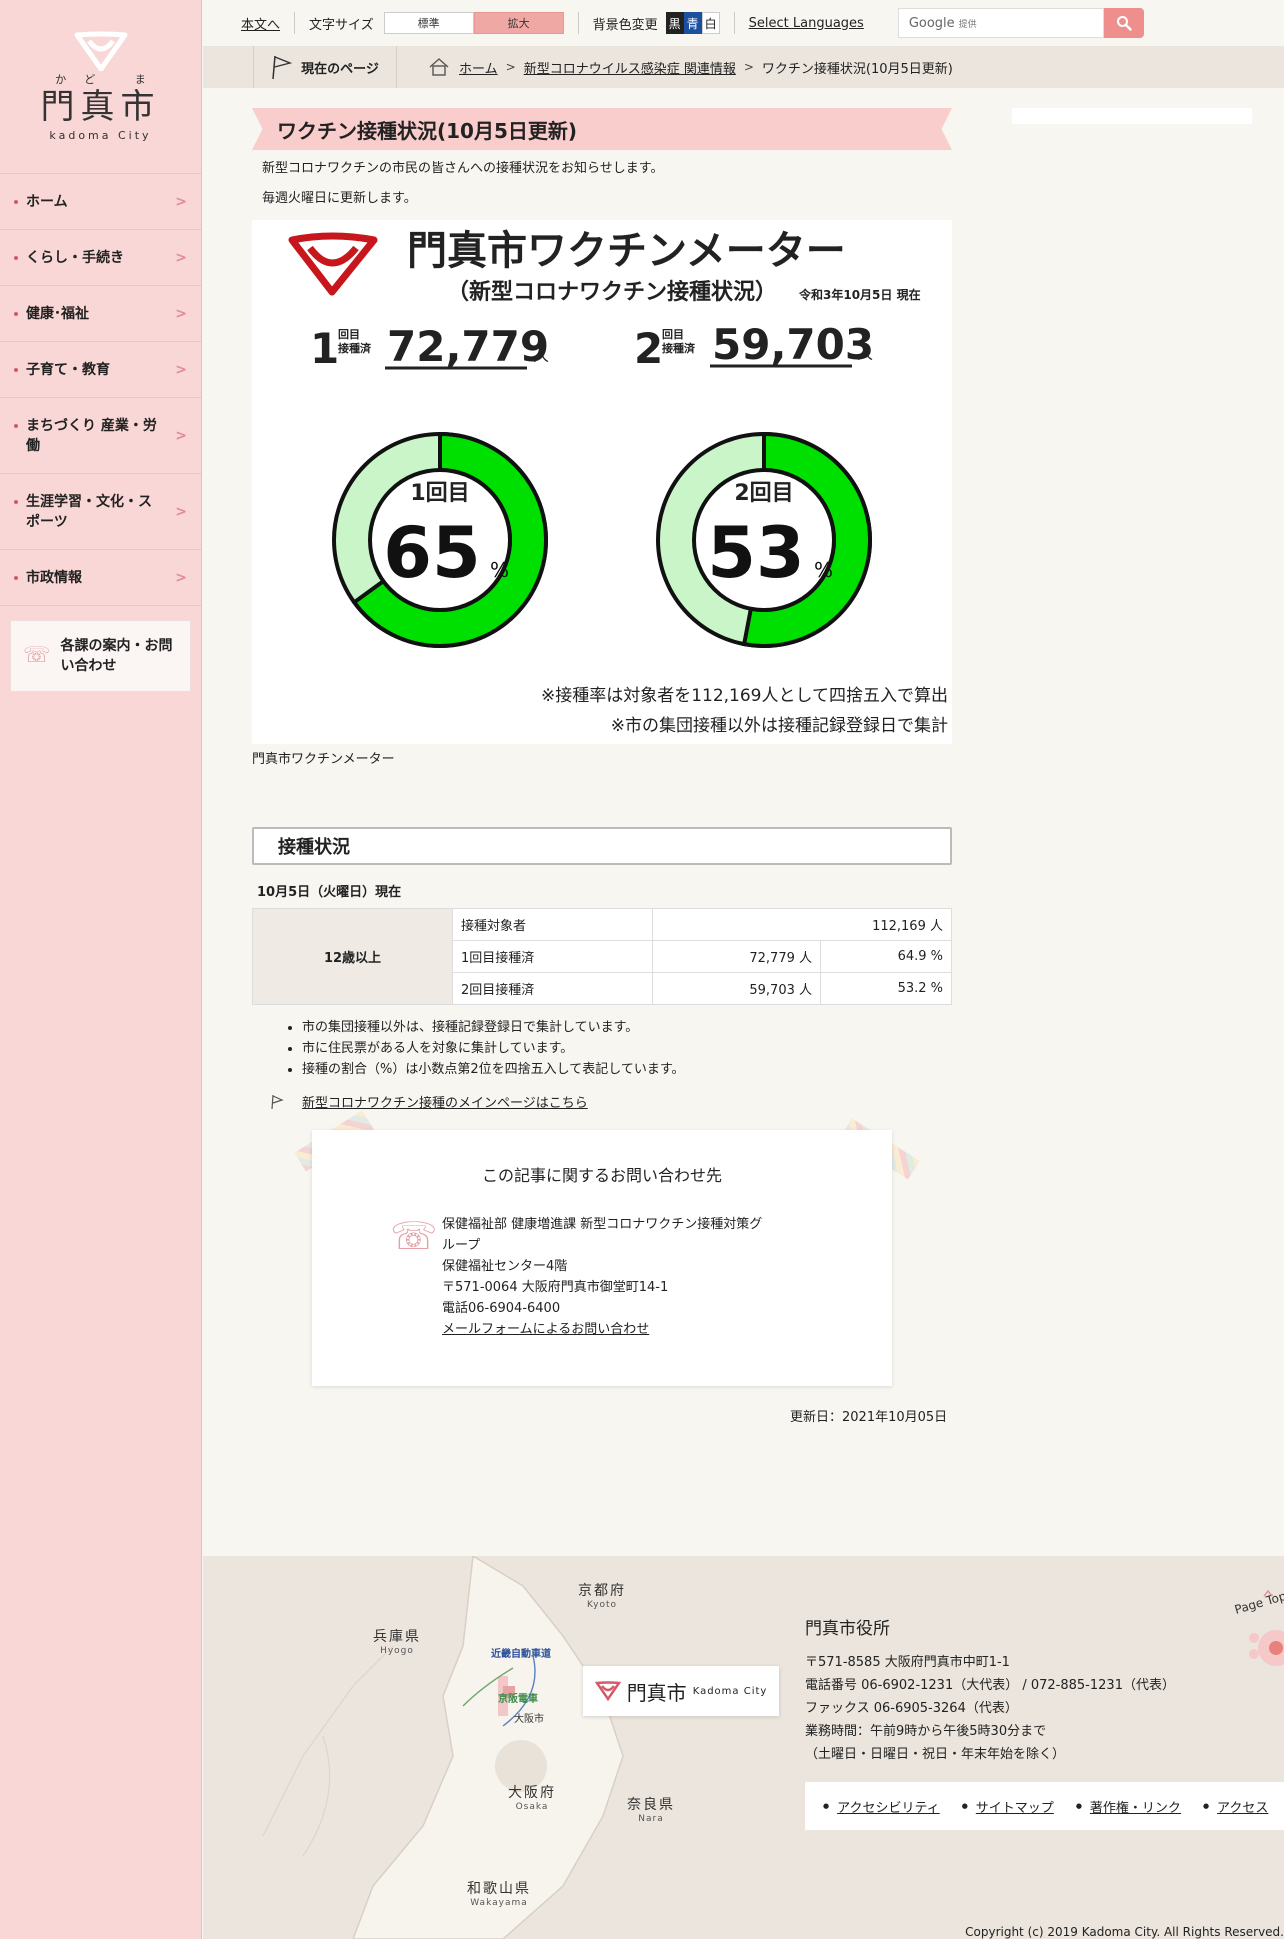  Describe the element at coordinates (679, 348) in the screenshot. I see `dose2-label-b: 接種済` at that location.